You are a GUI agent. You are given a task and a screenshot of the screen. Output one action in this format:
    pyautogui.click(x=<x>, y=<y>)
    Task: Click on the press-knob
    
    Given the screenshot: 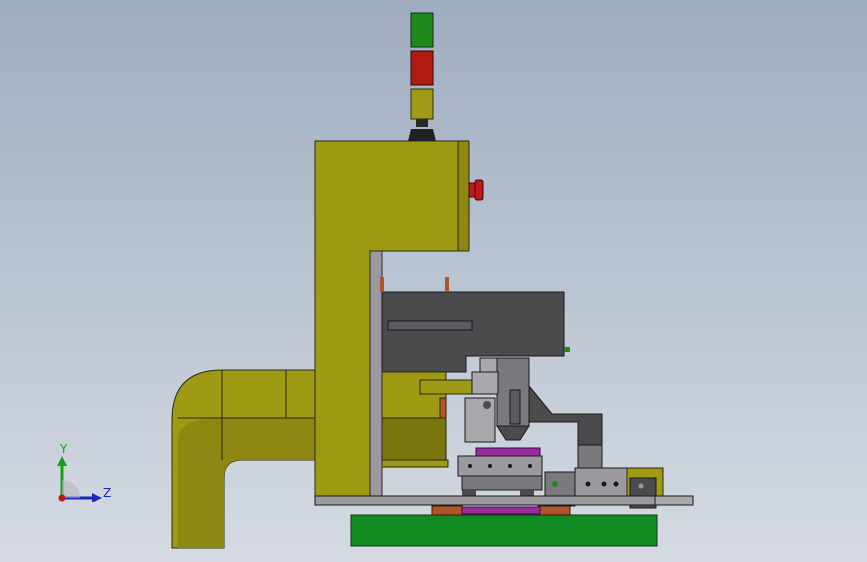 What is the action you would take?
    pyautogui.click(x=487, y=405)
    